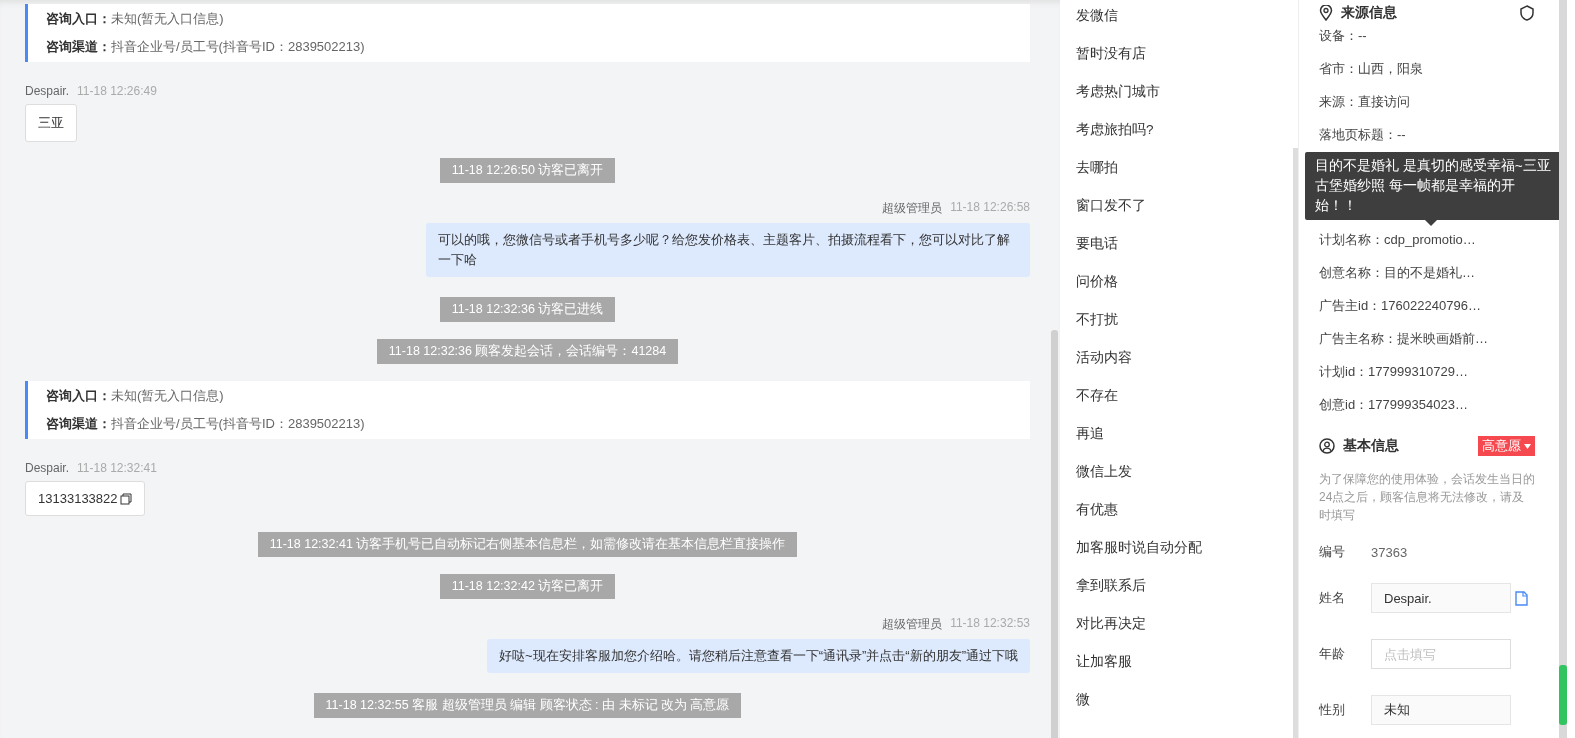  What do you see at coordinates (1111, 215) in the screenshot?
I see `quick-reply-item: 窗口发不了` at bounding box center [1111, 215].